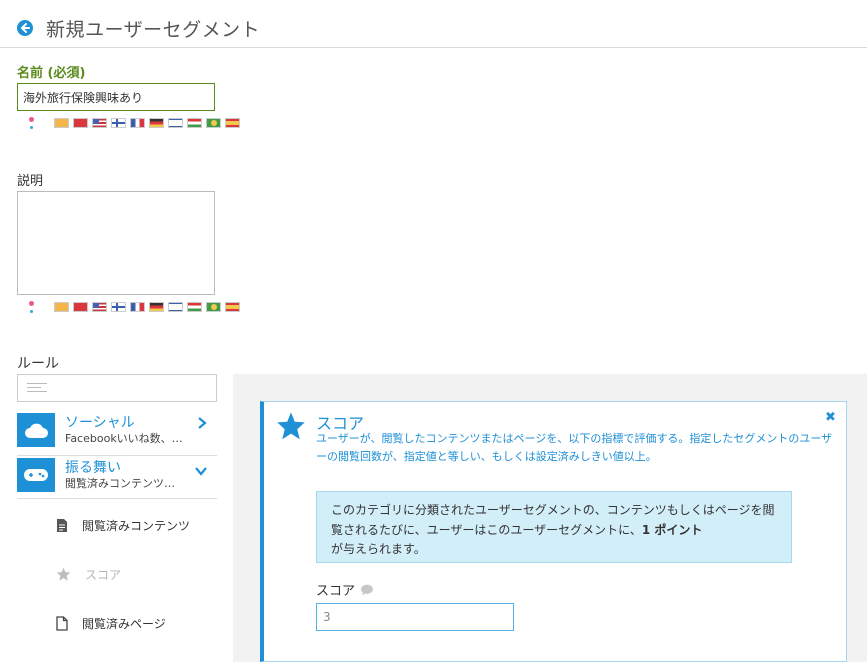 Image resolution: width=867 pixels, height=662 pixels. What do you see at coordinates (116, 243) in the screenshot?
I see `description-textarea` at bounding box center [116, 243].